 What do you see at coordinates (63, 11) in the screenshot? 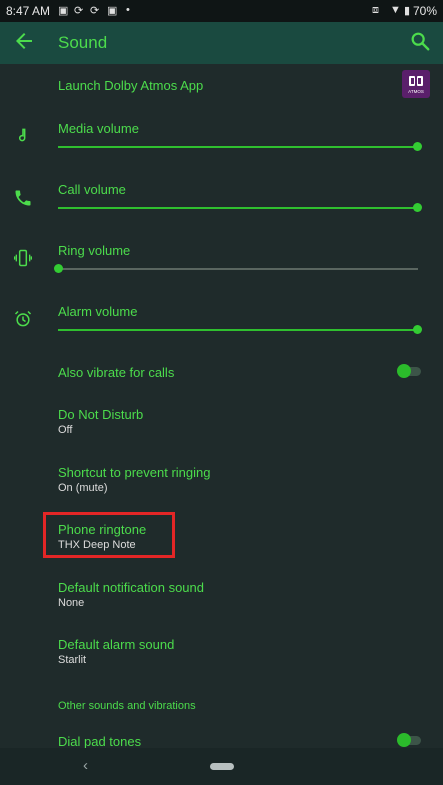
I see `image-notification-icon: ▣` at bounding box center [63, 11].